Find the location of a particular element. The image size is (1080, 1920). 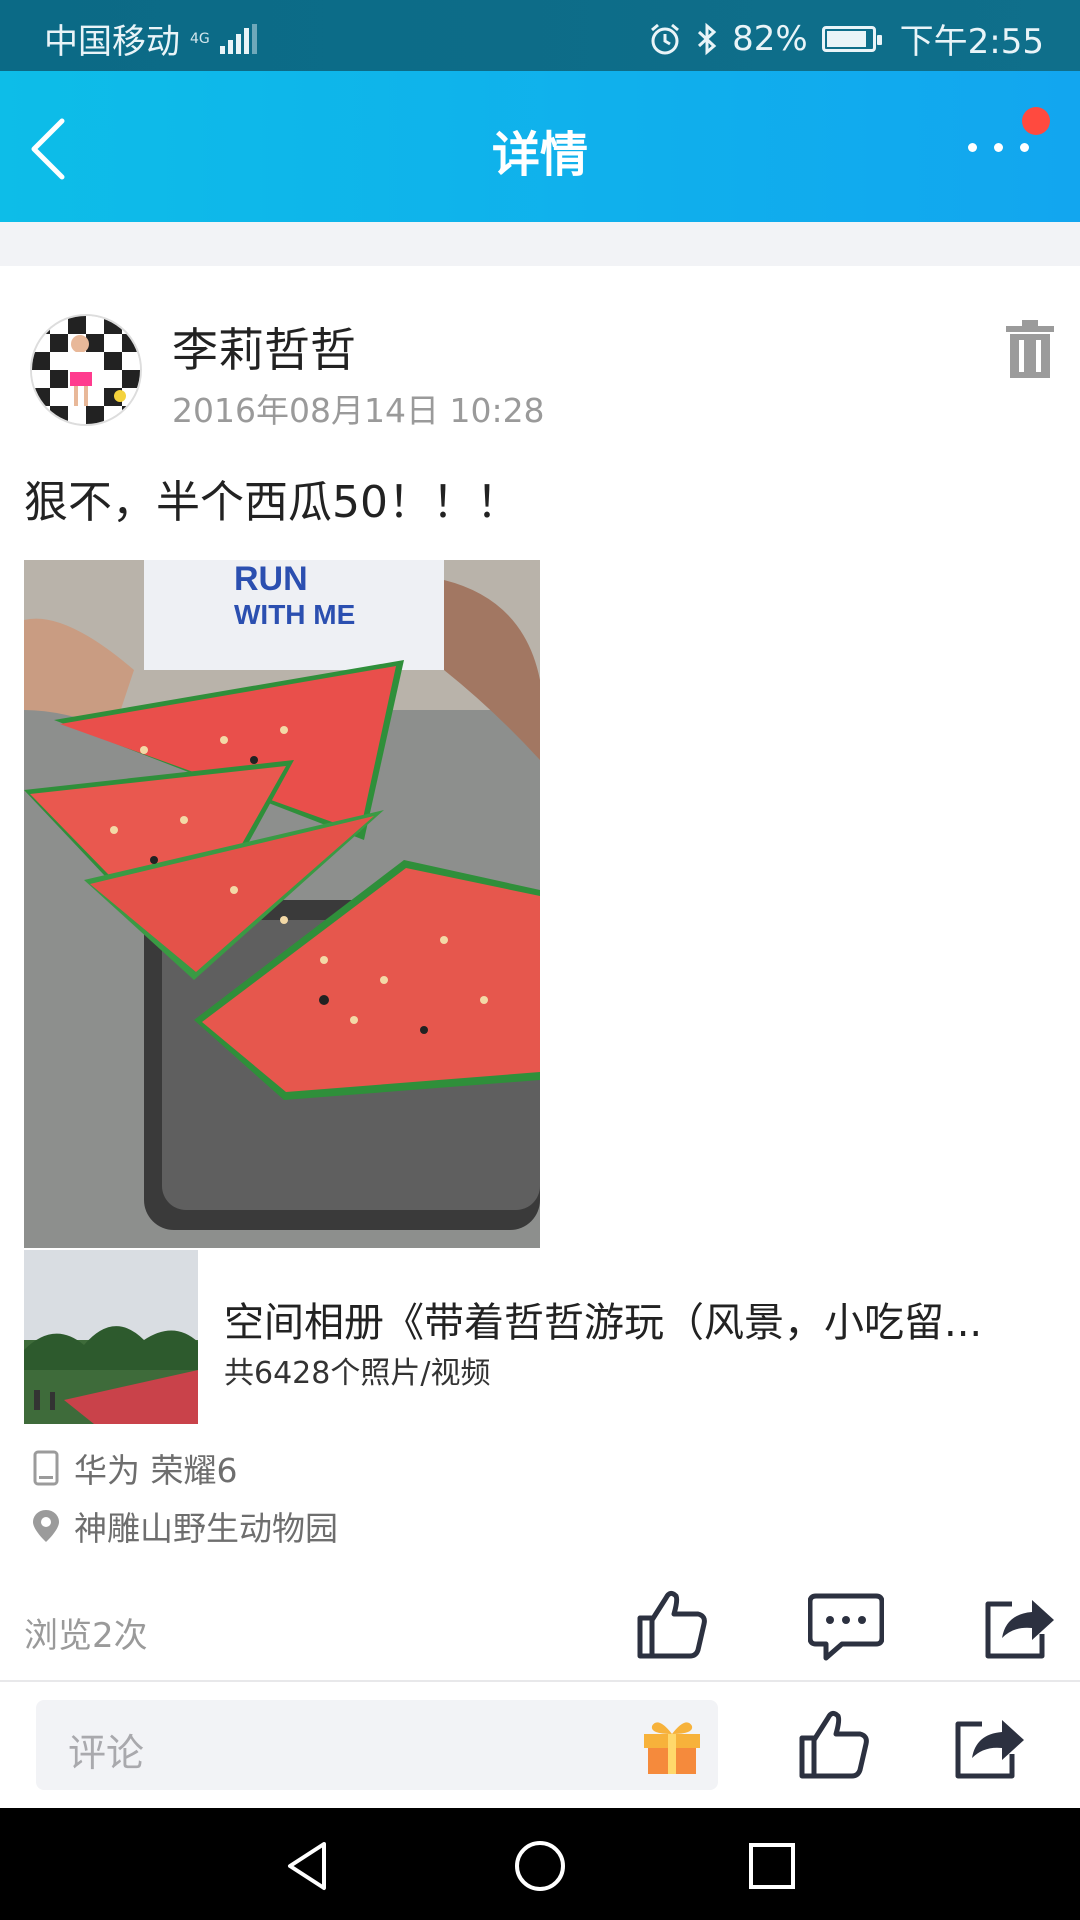

post-text: 狠不，半个西瓜50！！！ is located at coordinates (272, 502).